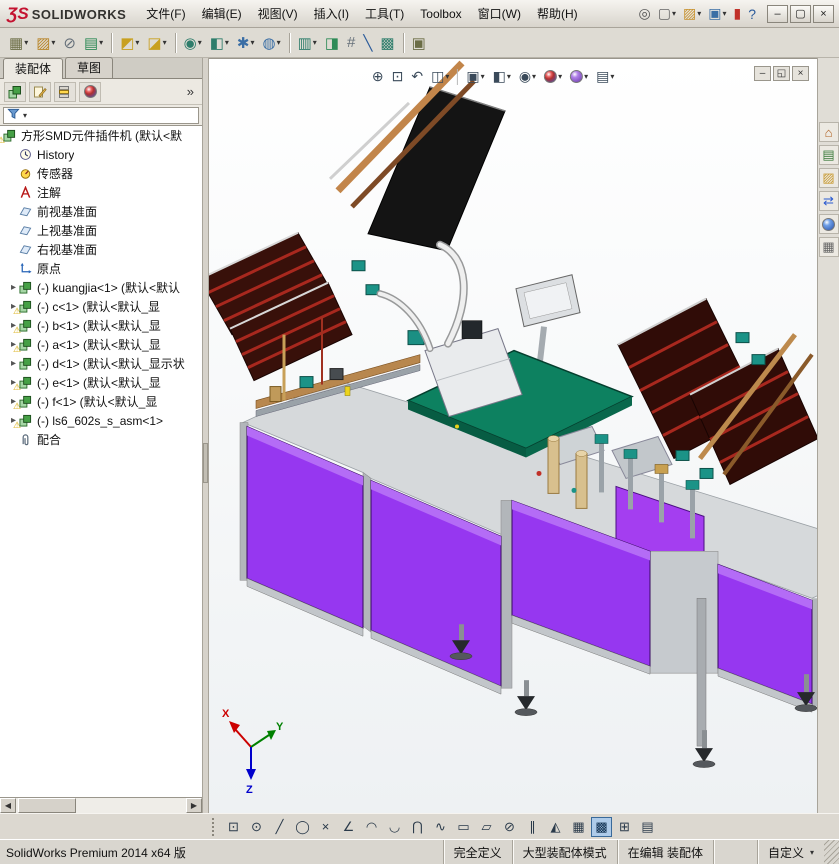 The width and height of the screenshot is (839, 864). What do you see at coordinates (781, 73) in the screenshot?
I see `document-restore-button: ◱` at bounding box center [781, 73].